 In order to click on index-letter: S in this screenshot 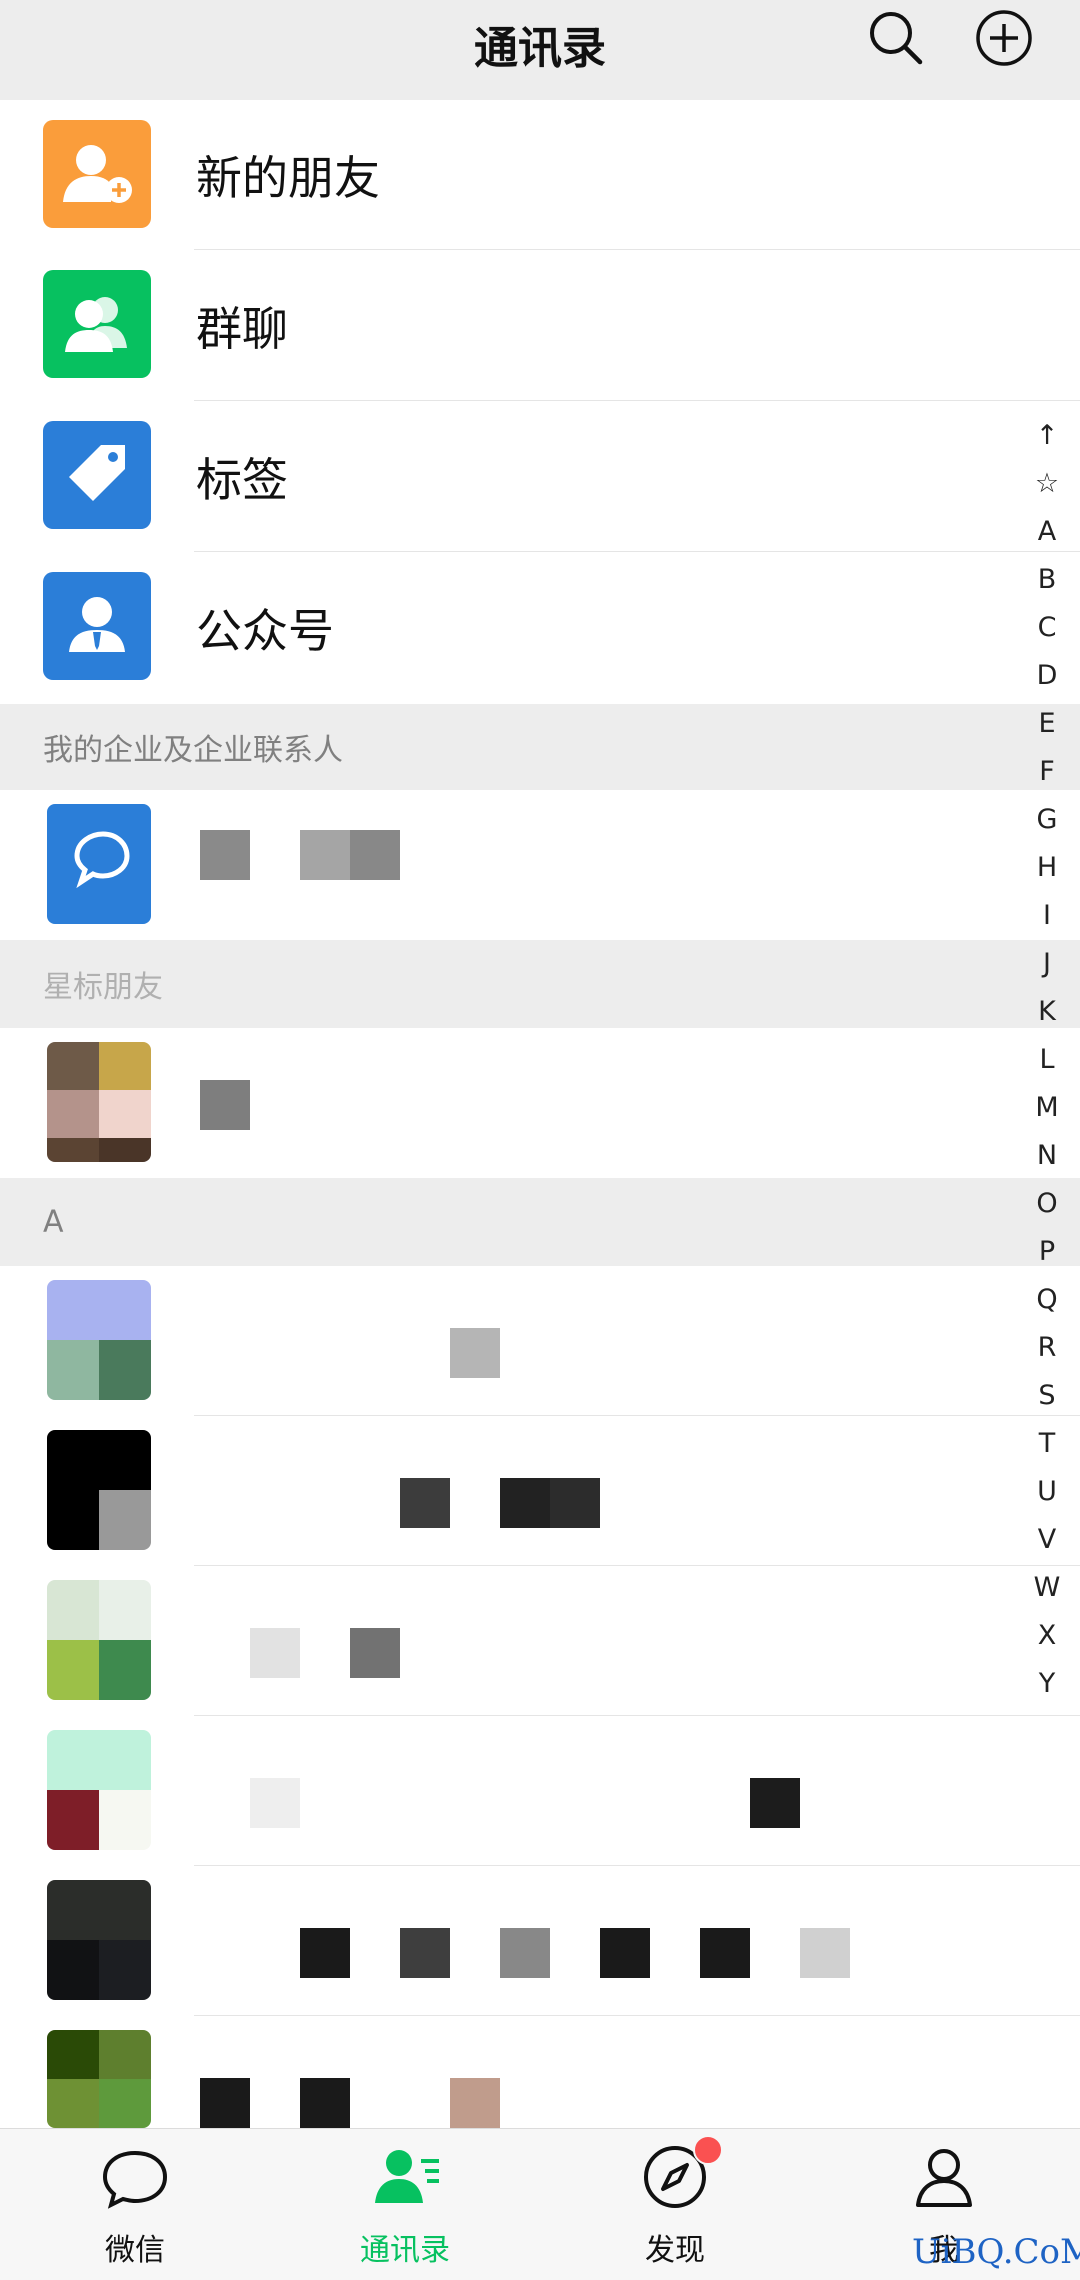, I will do `click(1047, 1396)`.